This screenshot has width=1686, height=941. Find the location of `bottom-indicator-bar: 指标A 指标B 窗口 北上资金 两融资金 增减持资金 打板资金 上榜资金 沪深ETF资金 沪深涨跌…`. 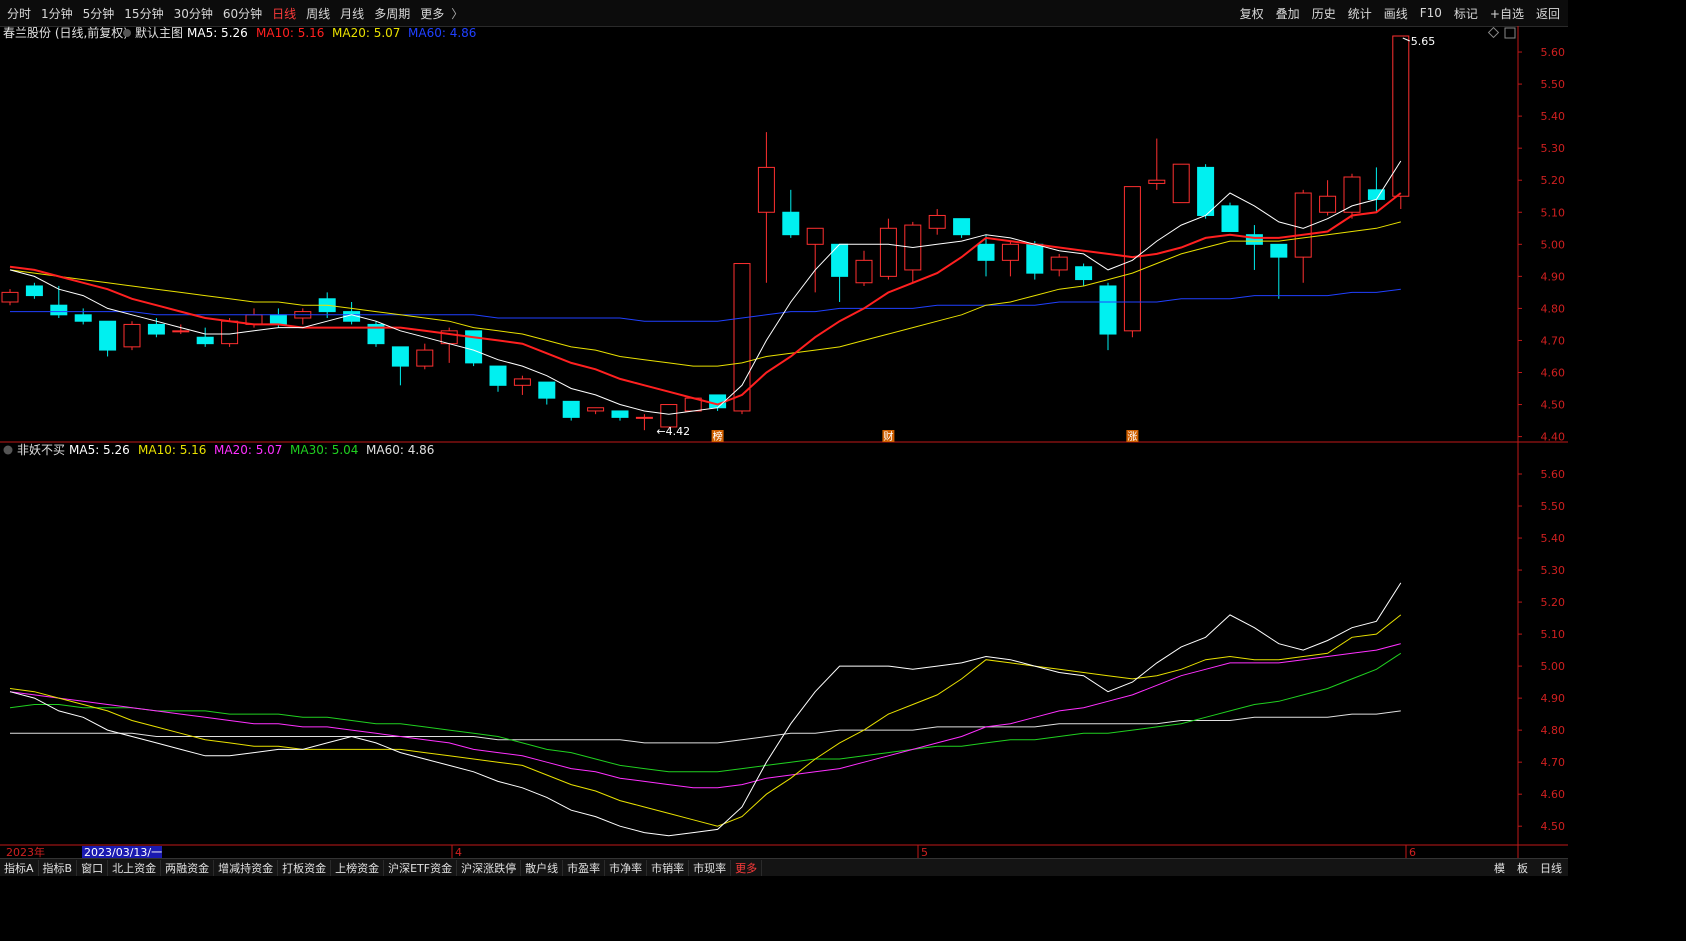

bottom-indicator-bar: 指标A 指标B 窗口 北上资金 两融资金 增减持资金 打板资金 上榜资金 沪深ETF资金 沪深涨跌… is located at coordinates (784, 867).